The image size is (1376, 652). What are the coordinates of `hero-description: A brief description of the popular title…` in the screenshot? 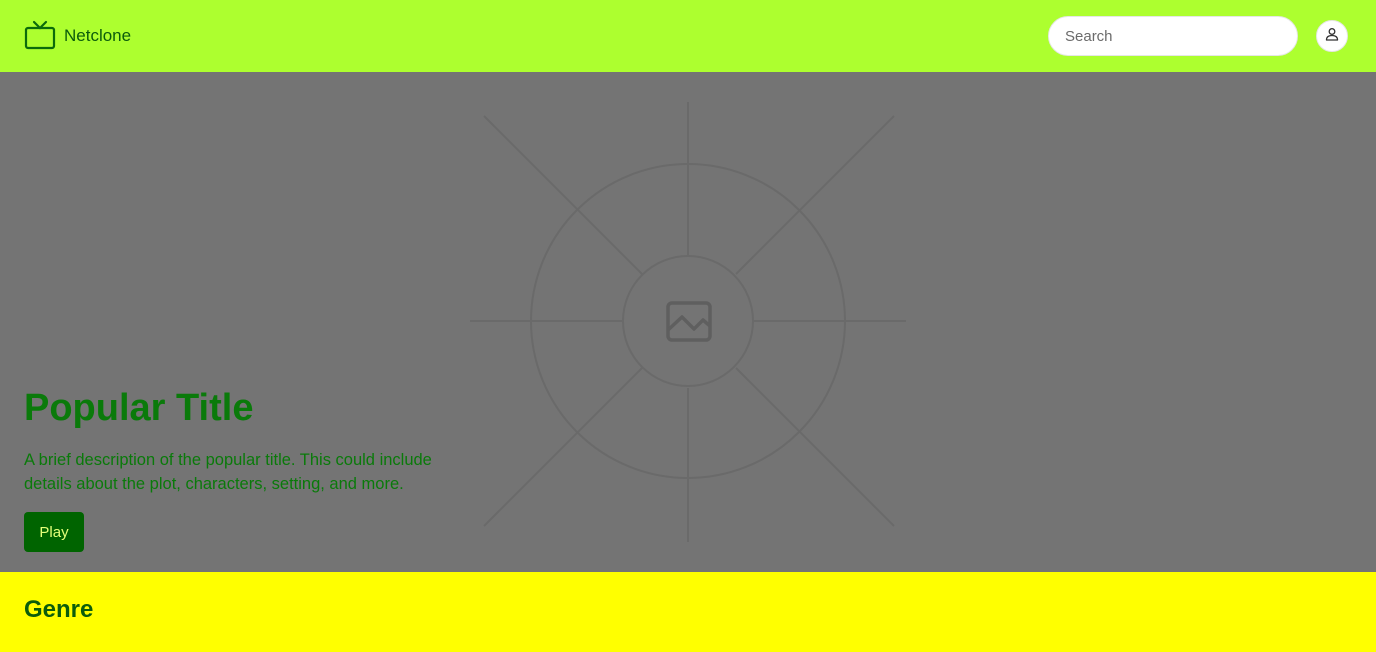 It's located at (228, 472).